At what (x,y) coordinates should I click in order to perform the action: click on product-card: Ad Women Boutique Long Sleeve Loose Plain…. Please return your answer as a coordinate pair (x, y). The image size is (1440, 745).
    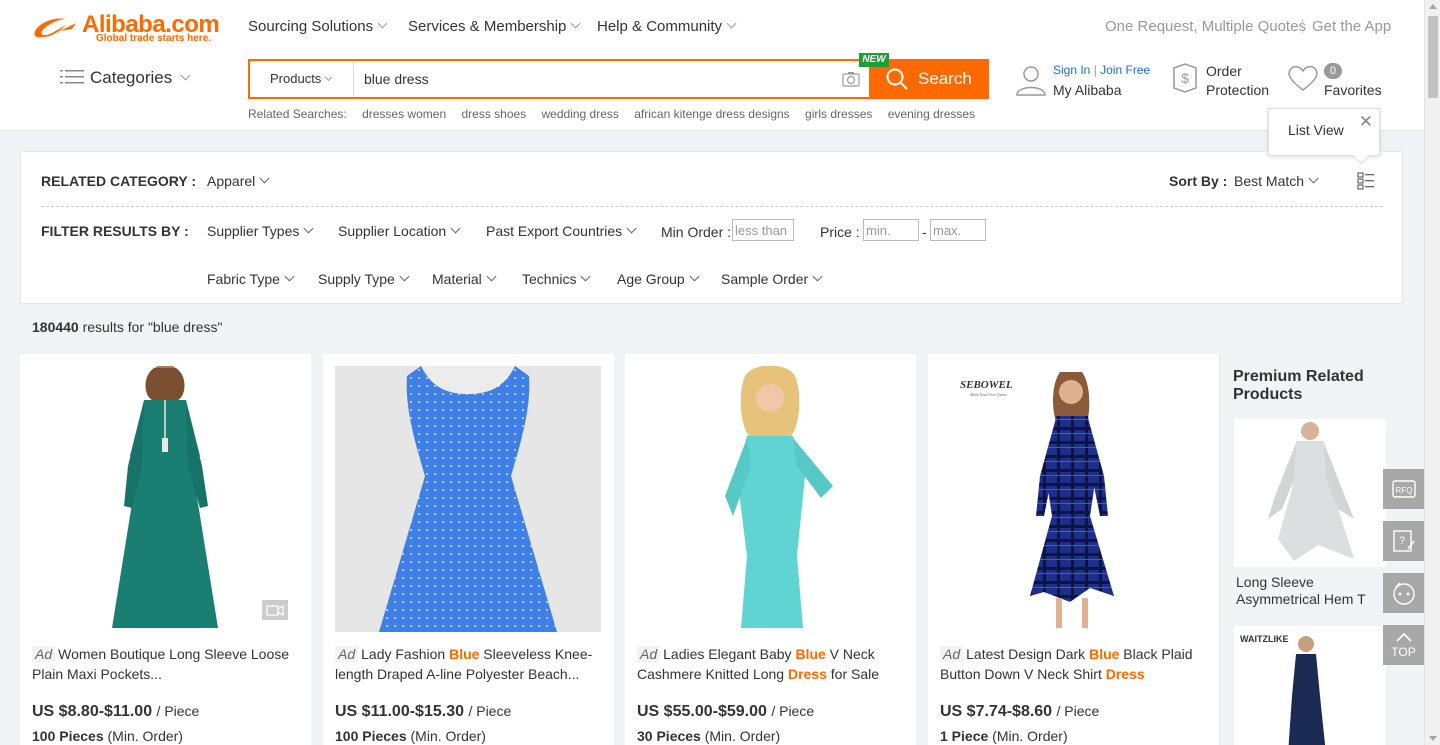
    Looking at the image, I should click on (165, 549).